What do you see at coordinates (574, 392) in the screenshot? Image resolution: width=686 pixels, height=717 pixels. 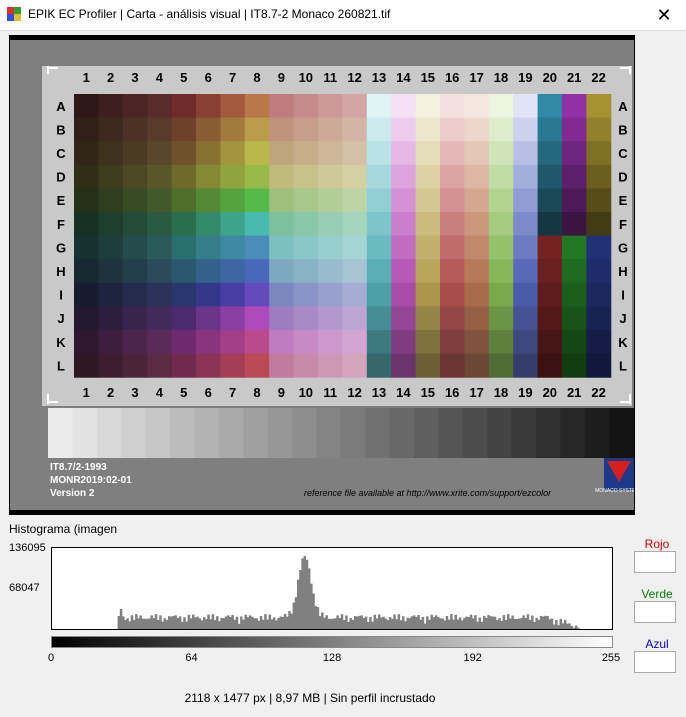 I see `target-grid-label: 21` at bounding box center [574, 392].